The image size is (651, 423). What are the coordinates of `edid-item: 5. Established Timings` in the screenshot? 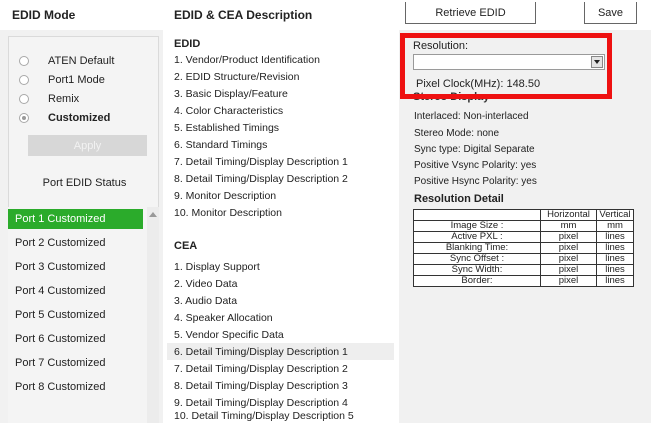 It's located at (280, 127).